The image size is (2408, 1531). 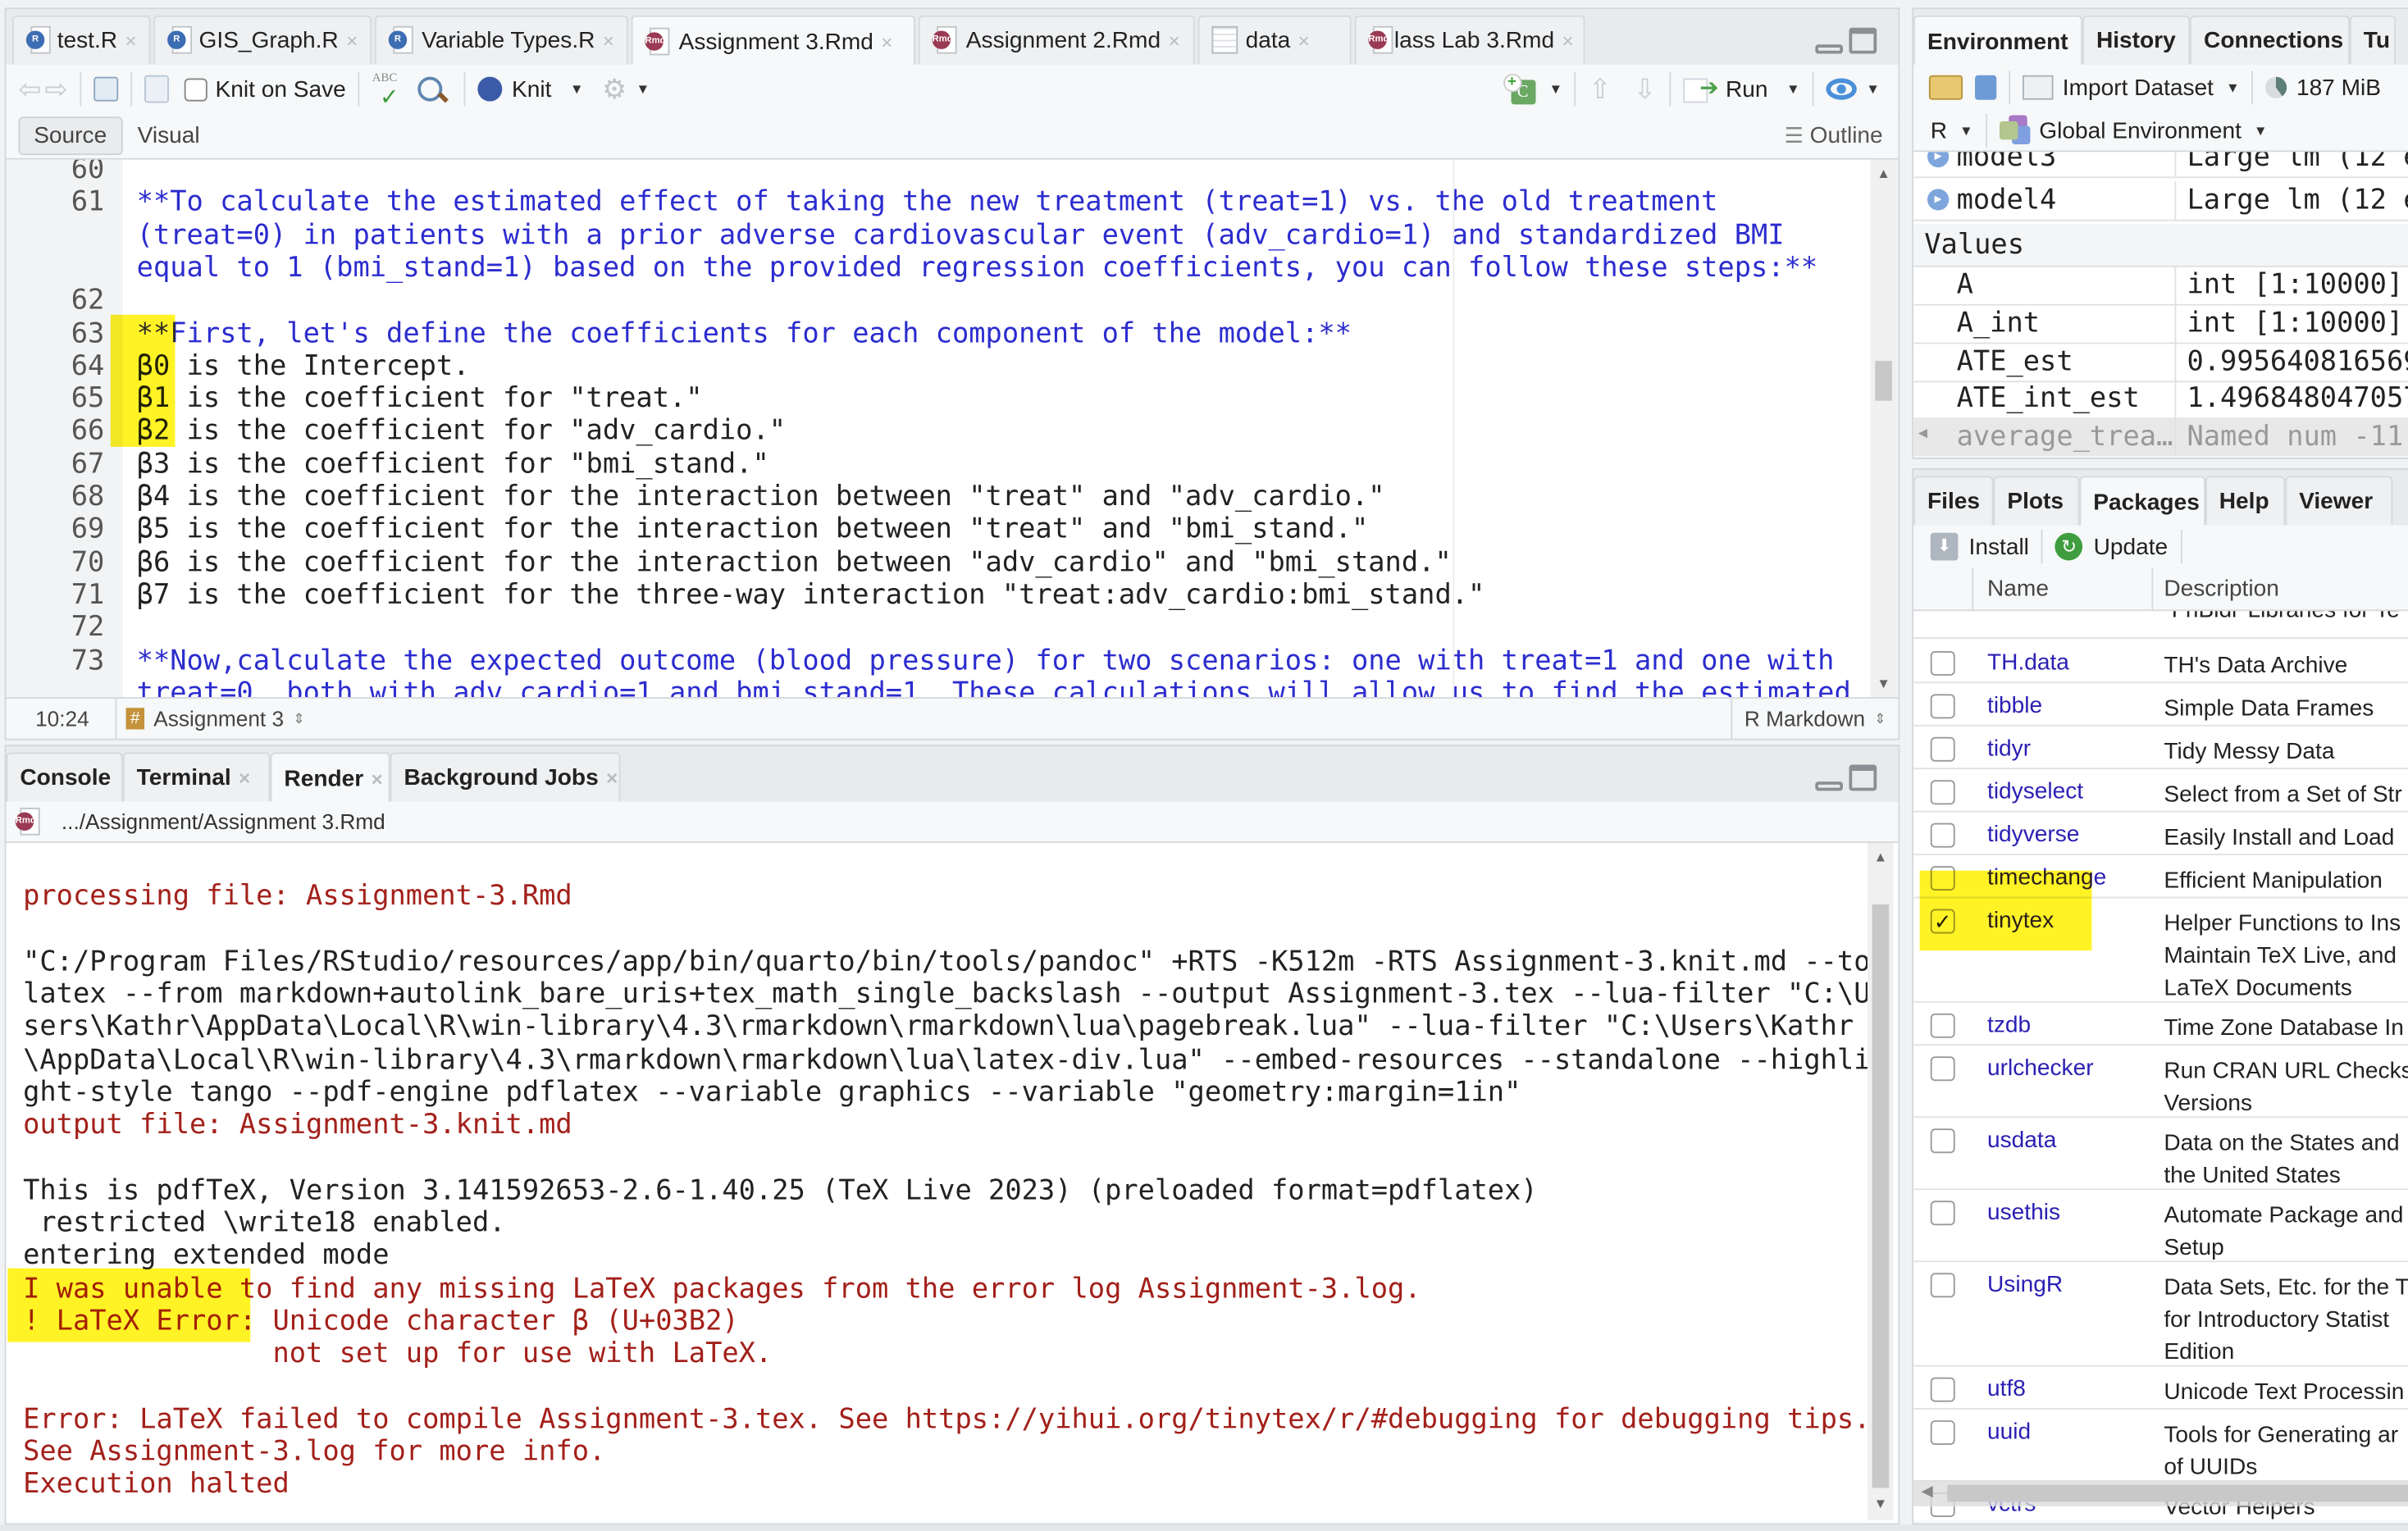 I want to click on publish-dropdown-icon: ▼, so click(x=1873, y=89).